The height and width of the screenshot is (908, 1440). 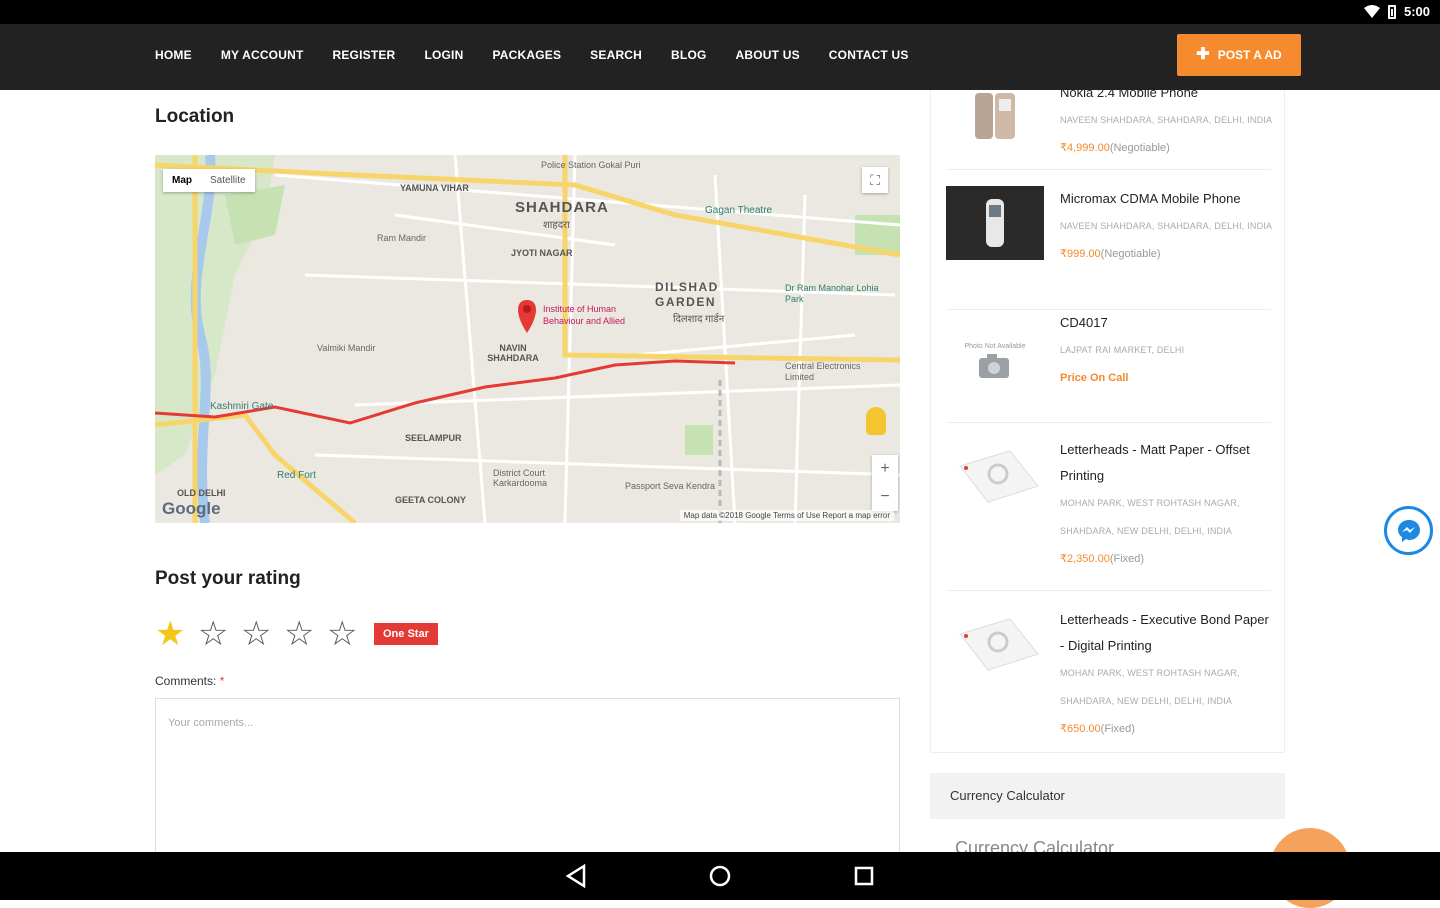 What do you see at coordinates (305, 634) in the screenshot?
I see `star-4-icon: ☆` at bounding box center [305, 634].